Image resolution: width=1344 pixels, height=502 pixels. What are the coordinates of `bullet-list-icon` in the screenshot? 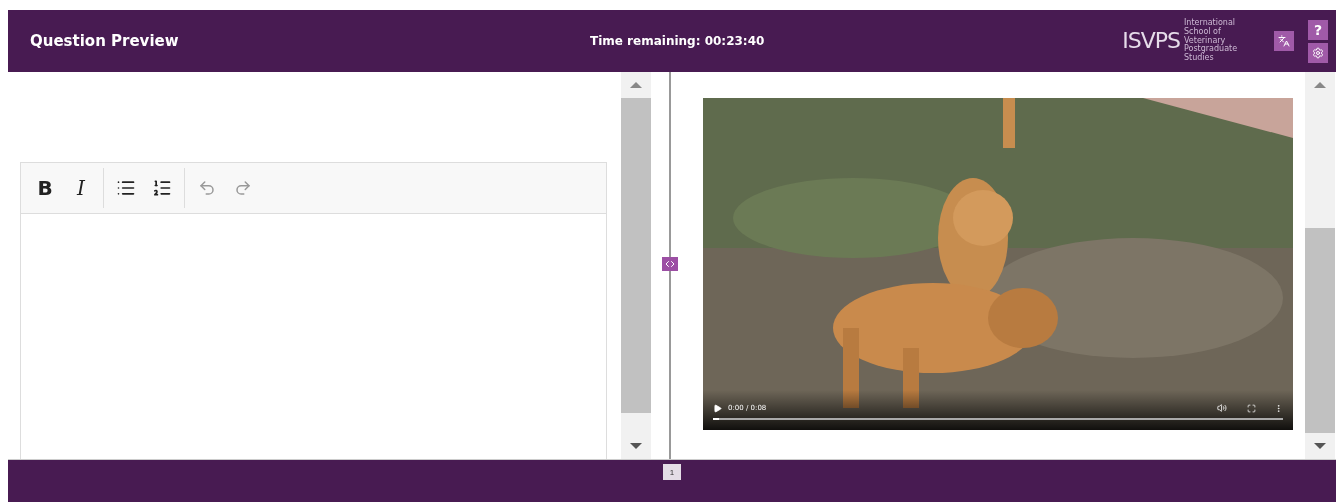 It's located at (126, 188).